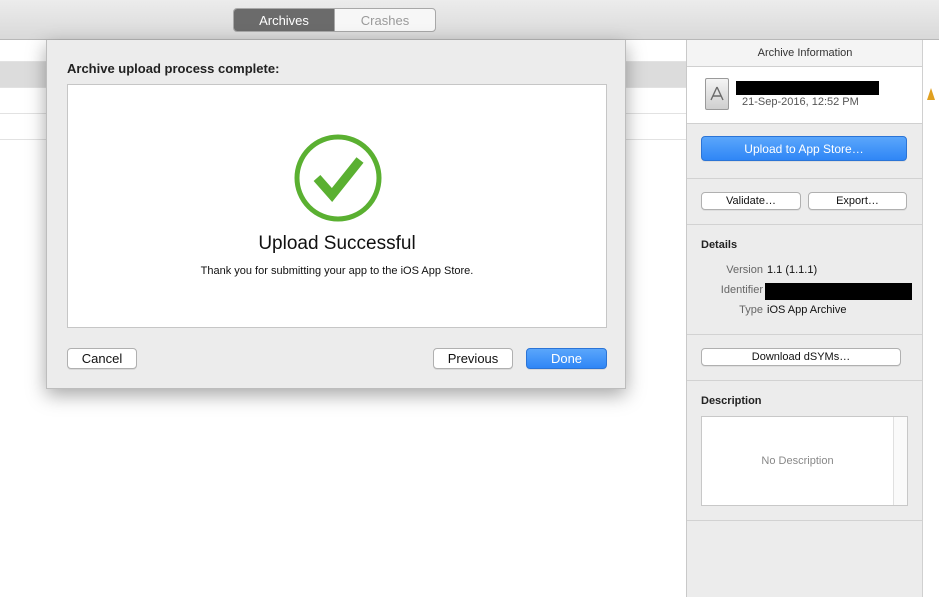 The height and width of the screenshot is (597, 939). I want to click on tab-archives: Archives, so click(284, 20).